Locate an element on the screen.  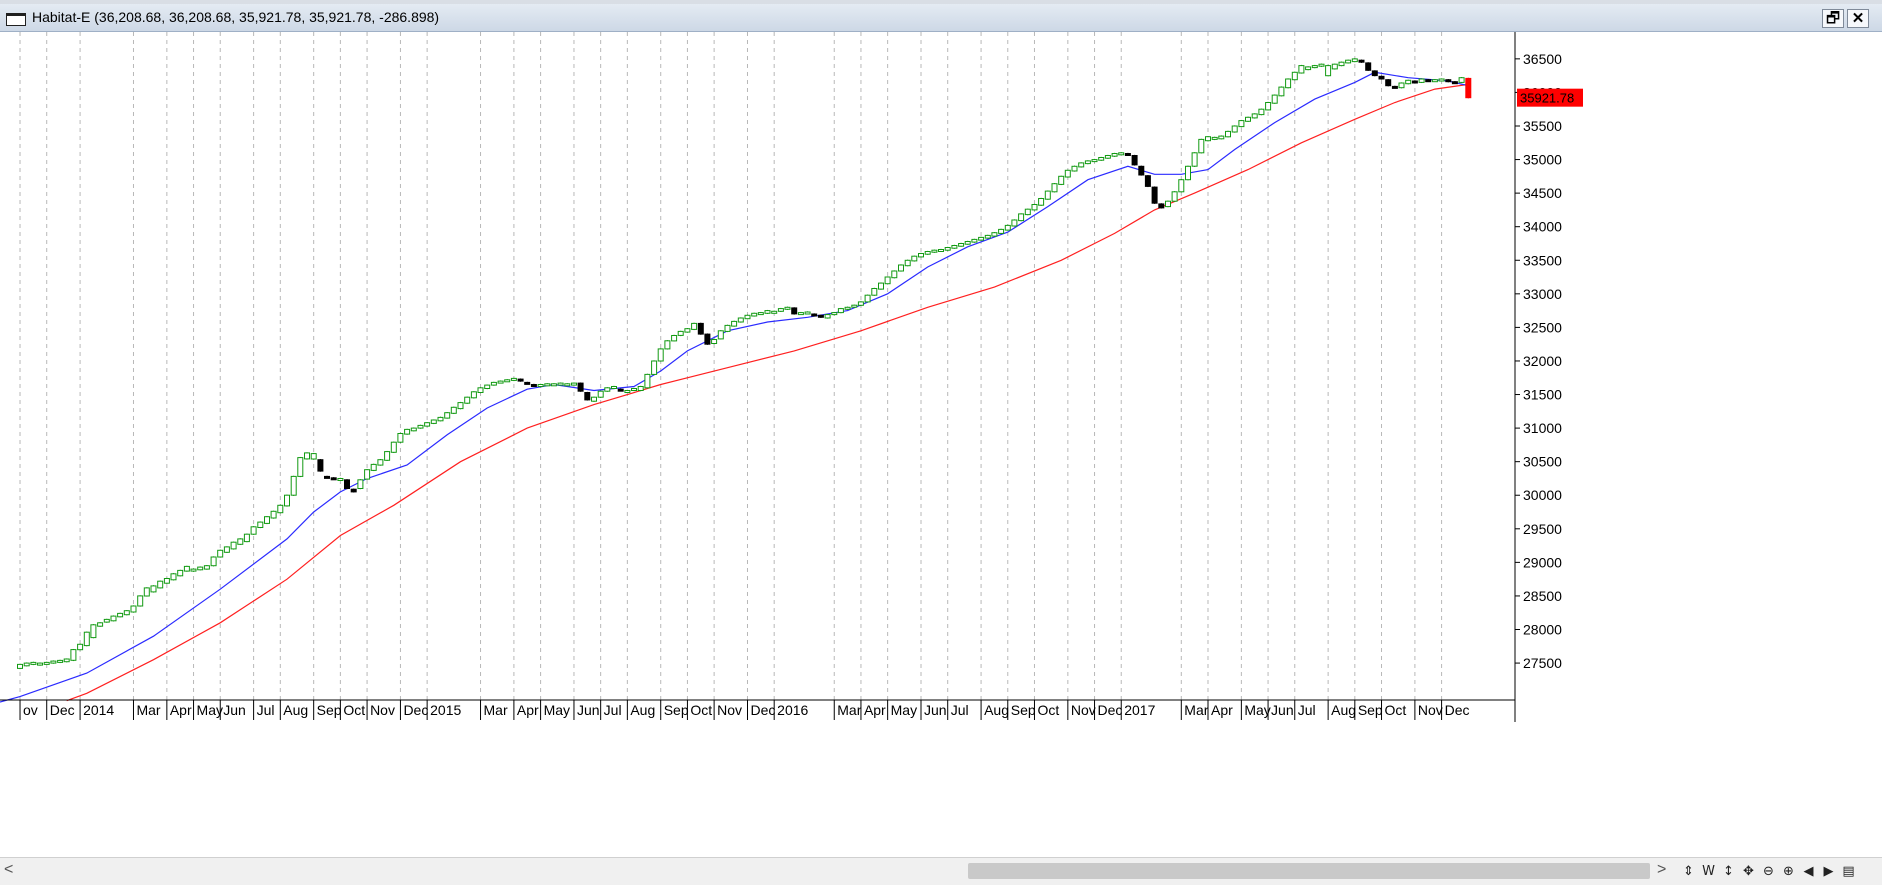
scroll-left-arrow-icon: < is located at coordinates (8, 870).